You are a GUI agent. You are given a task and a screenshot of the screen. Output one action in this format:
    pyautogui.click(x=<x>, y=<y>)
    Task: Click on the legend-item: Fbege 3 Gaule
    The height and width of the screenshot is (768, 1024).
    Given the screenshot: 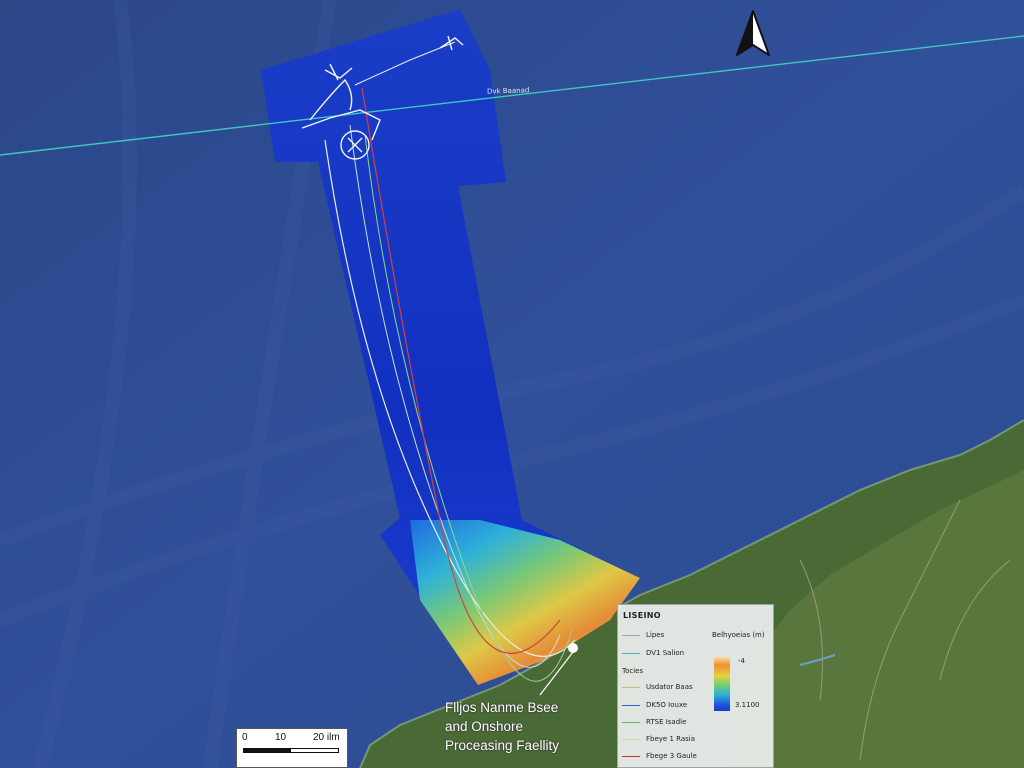 What is the action you would take?
    pyautogui.click(x=659, y=757)
    